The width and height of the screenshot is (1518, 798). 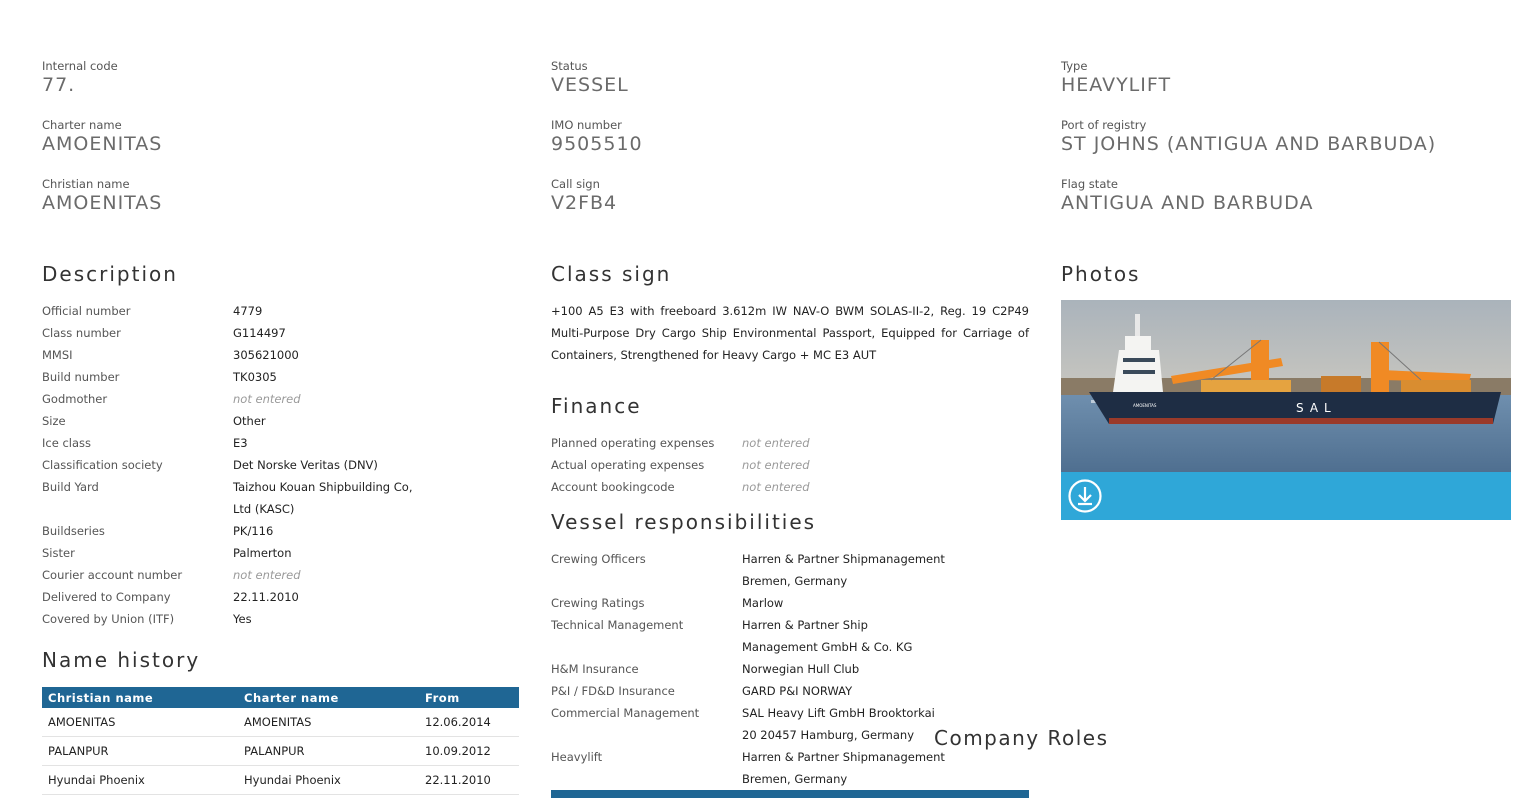 What do you see at coordinates (110, 274) in the screenshot?
I see `description-heading: Description` at bounding box center [110, 274].